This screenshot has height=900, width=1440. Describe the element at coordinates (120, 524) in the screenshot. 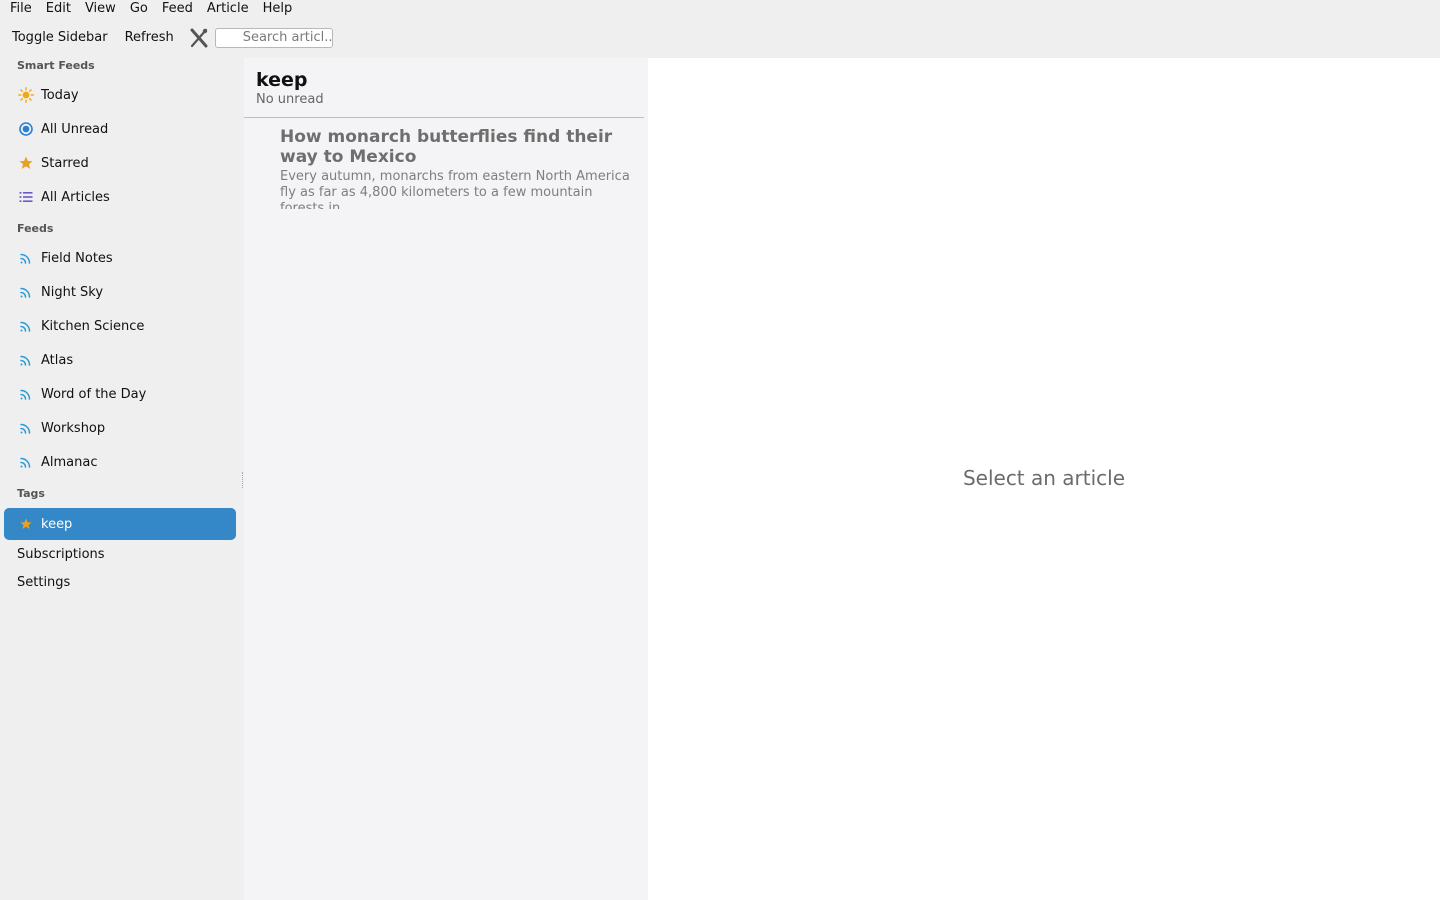

I see `sidebar-item-tag-keep: keep` at that location.